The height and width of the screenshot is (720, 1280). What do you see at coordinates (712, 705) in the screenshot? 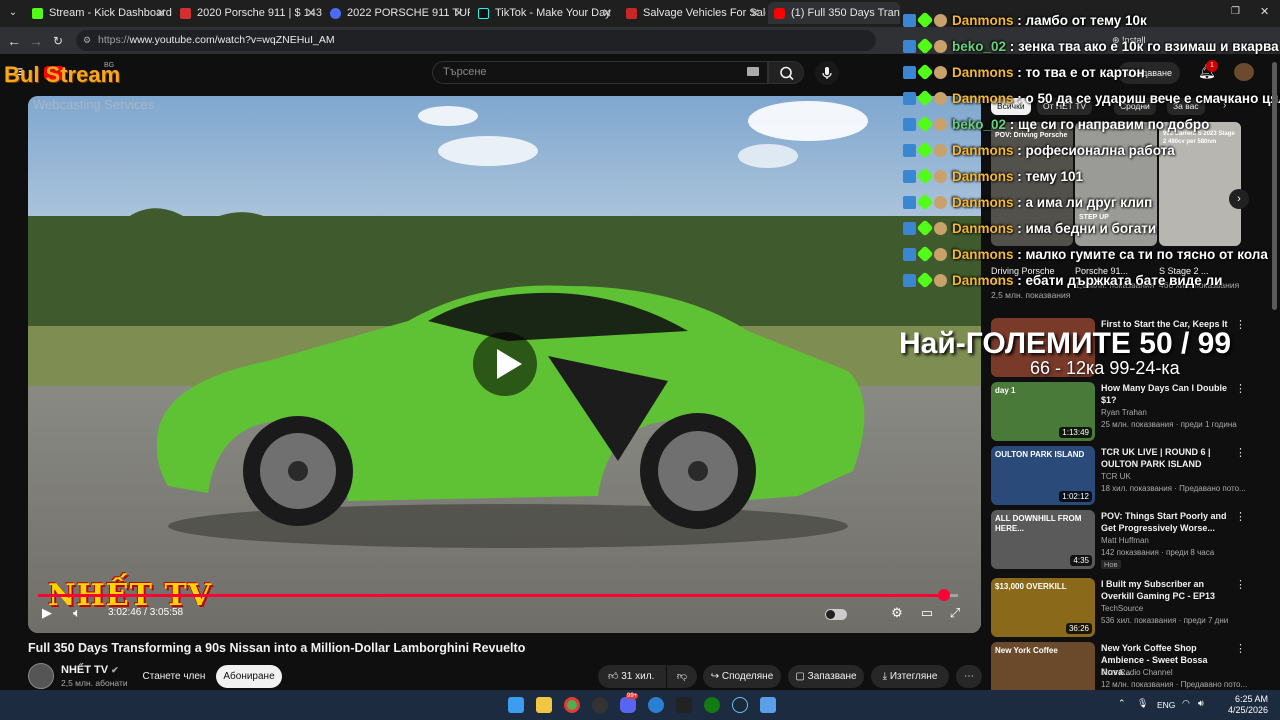
I see `xbox-icon` at bounding box center [712, 705].